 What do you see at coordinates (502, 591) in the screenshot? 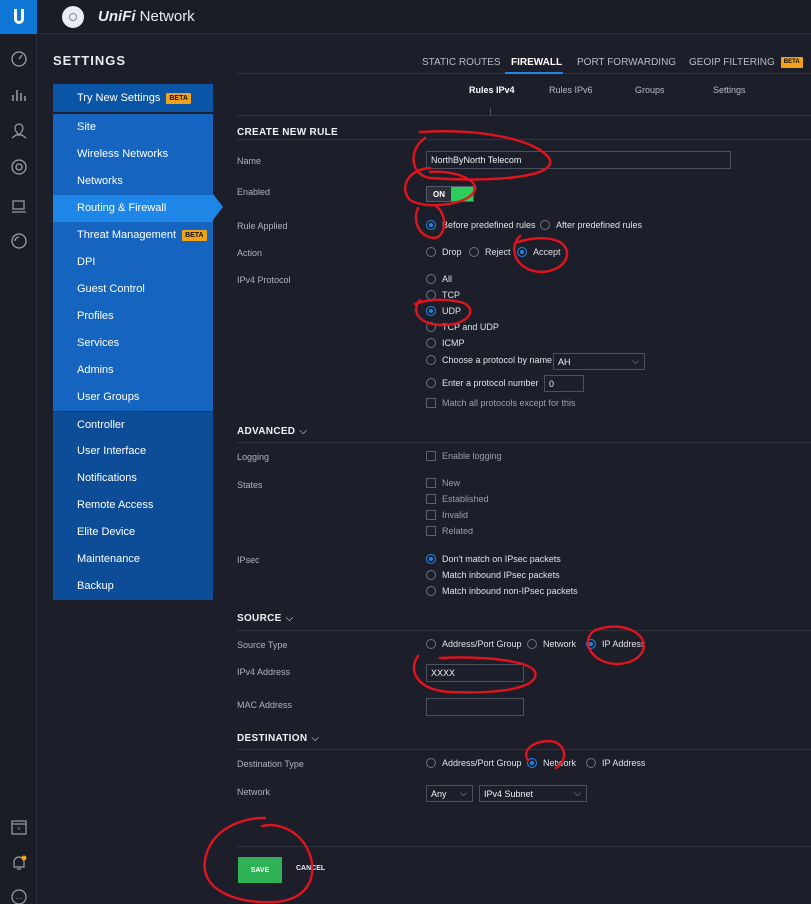
I see `radio-ipsec-non-ipsec: Match inbound non-IPsec packets` at bounding box center [502, 591].